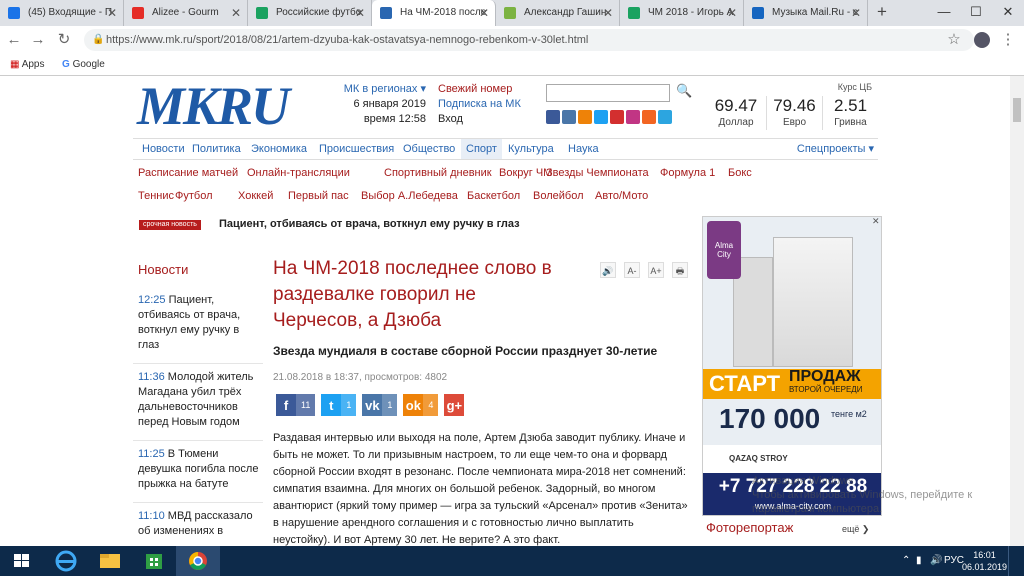 This screenshot has width=1024, height=579. Describe the element at coordinates (339, 405) in the screenshot. I see `share-button: t1` at that location.